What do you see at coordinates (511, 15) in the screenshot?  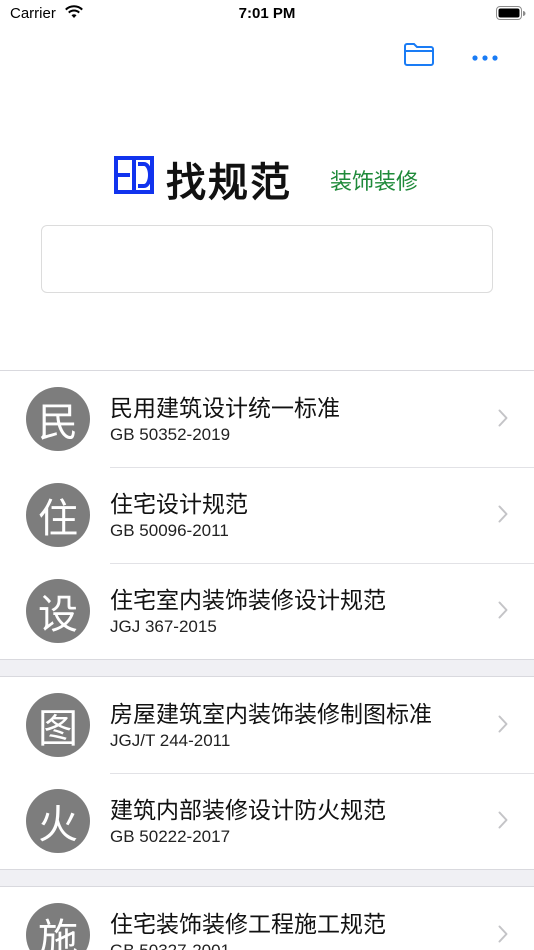 I see `battery-icon` at bounding box center [511, 15].